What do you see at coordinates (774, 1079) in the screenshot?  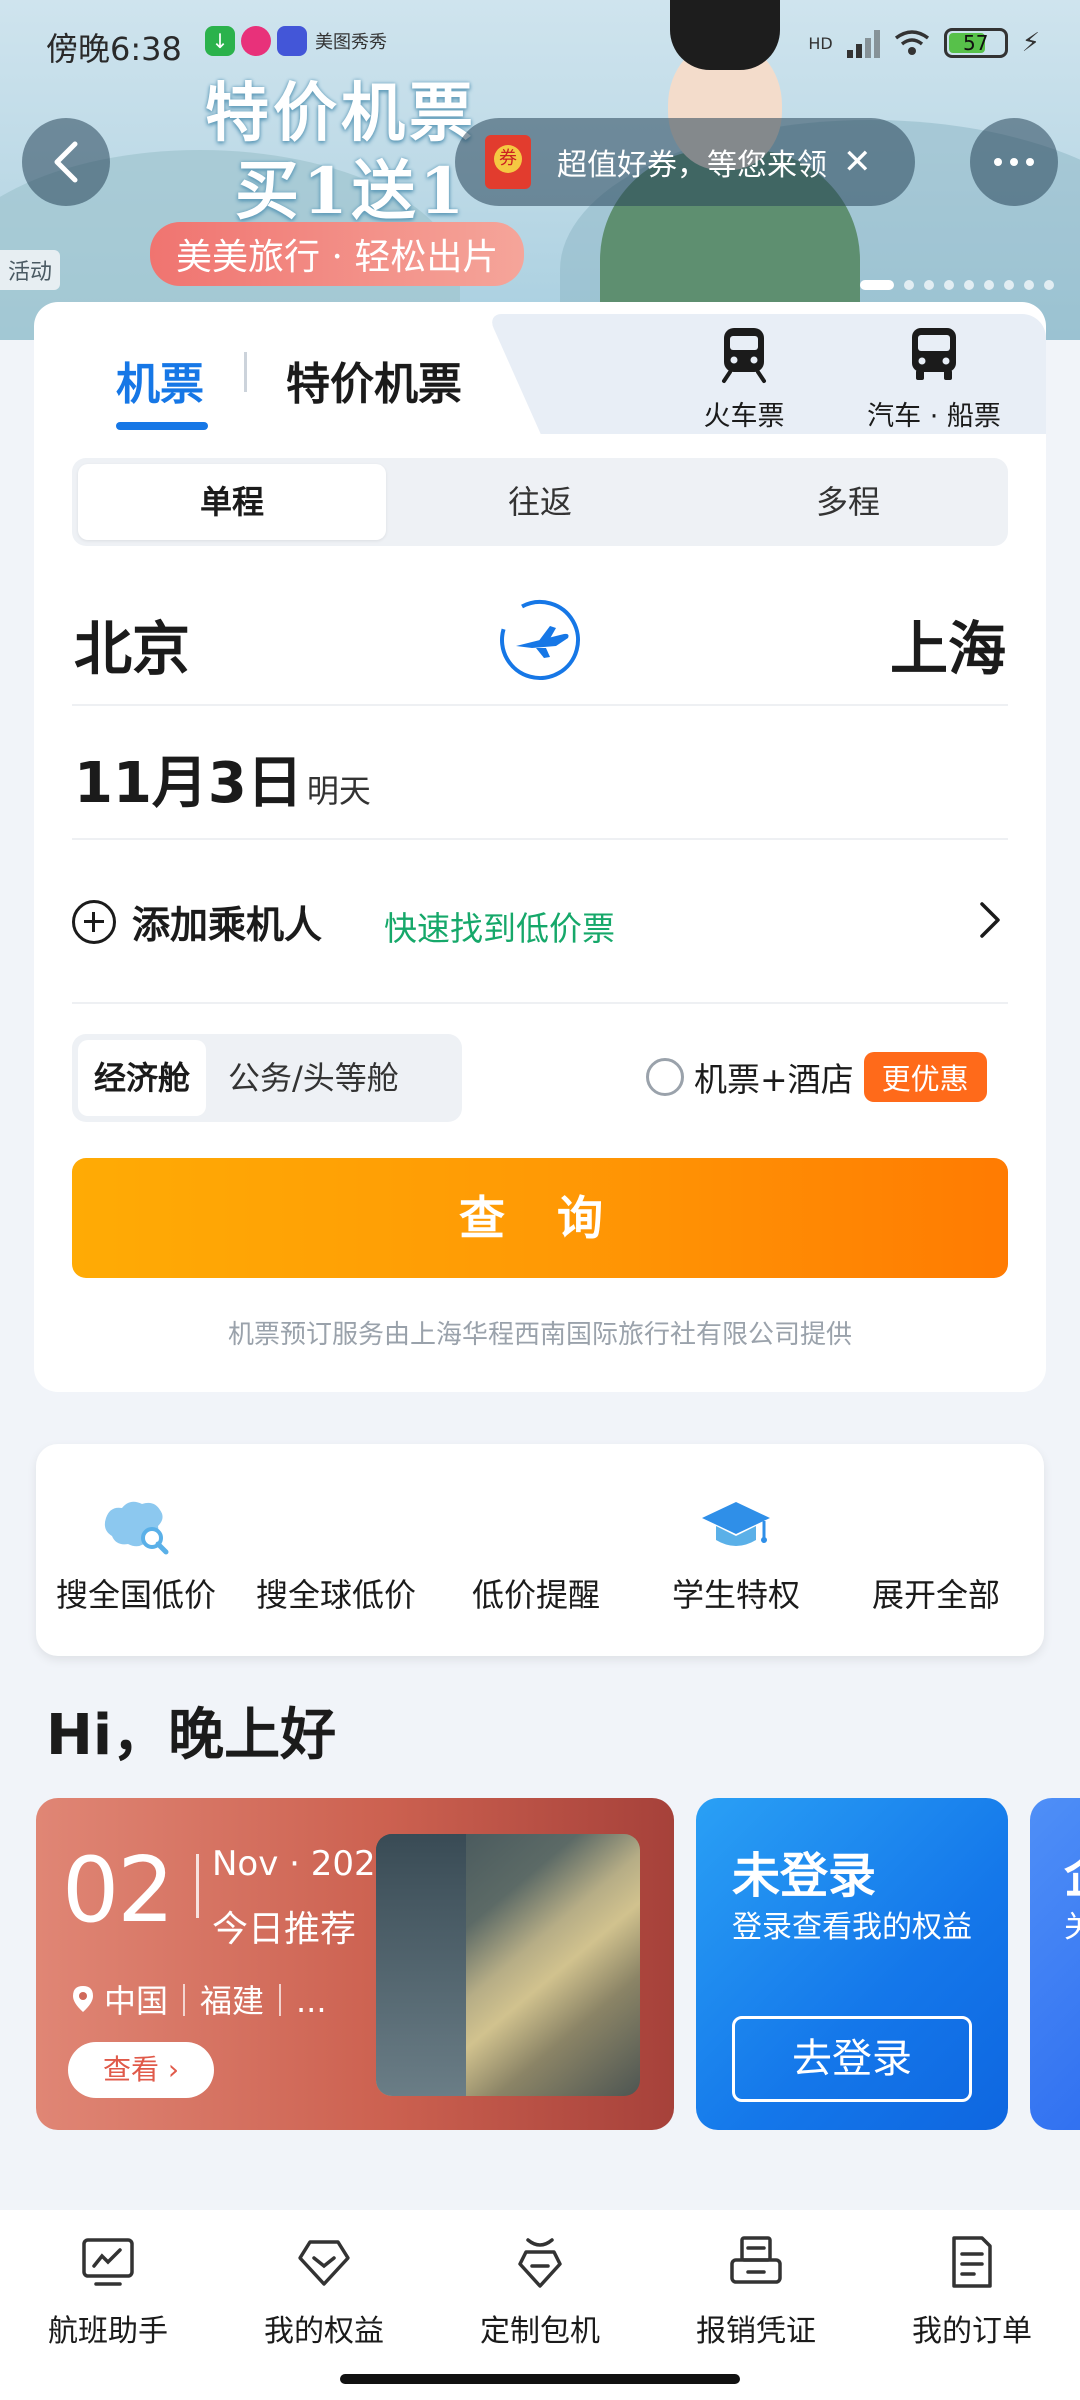 I see `flight-hotel-label: 机票+酒店` at bounding box center [774, 1079].